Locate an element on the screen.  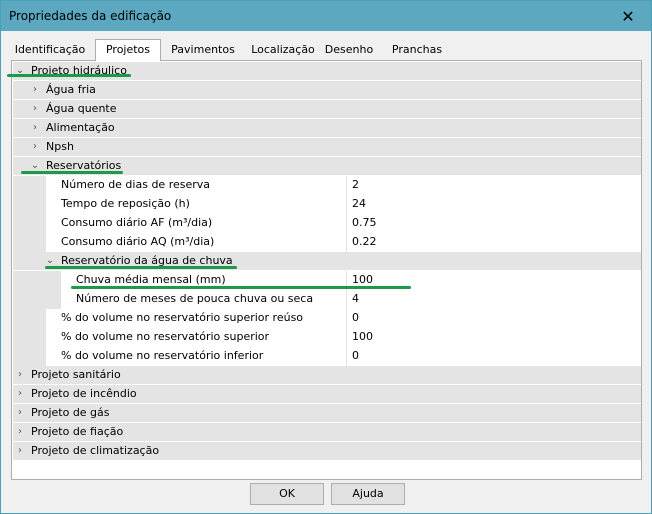
property-value: 0.22 is located at coordinates (364, 241).